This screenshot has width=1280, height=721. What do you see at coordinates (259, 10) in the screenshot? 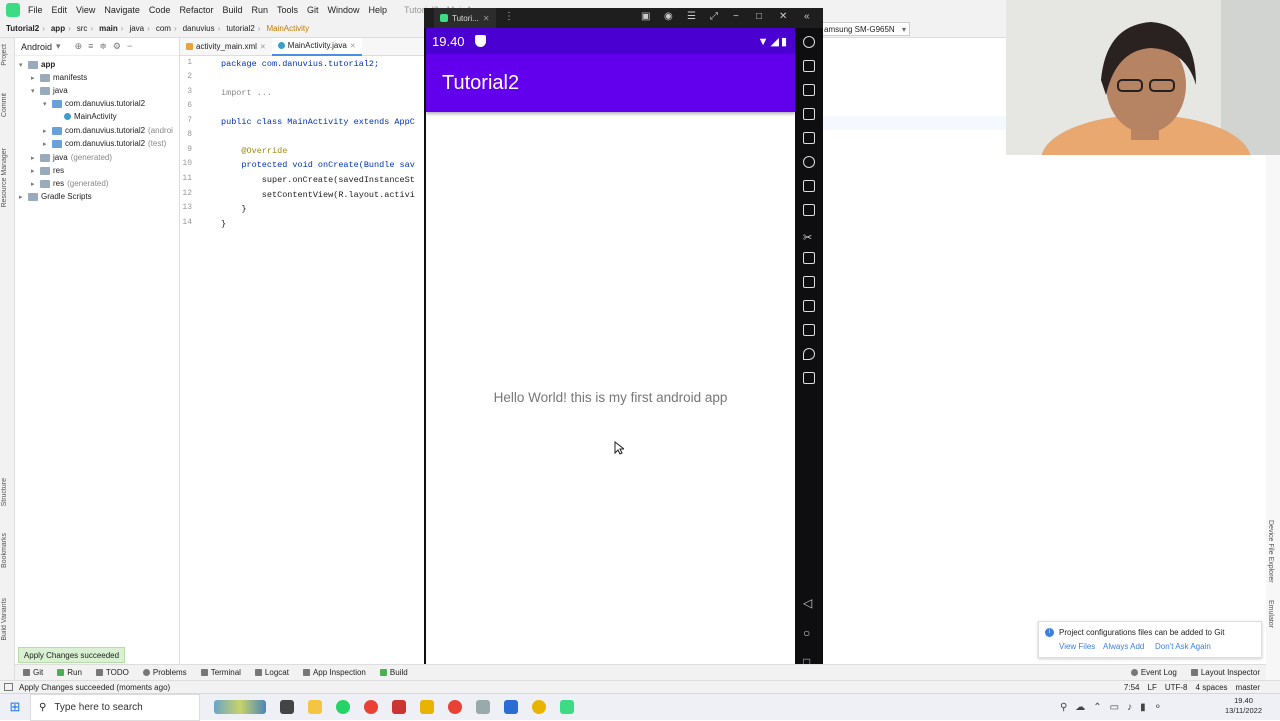
I see `menu-run: Run` at bounding box center [259, 10].